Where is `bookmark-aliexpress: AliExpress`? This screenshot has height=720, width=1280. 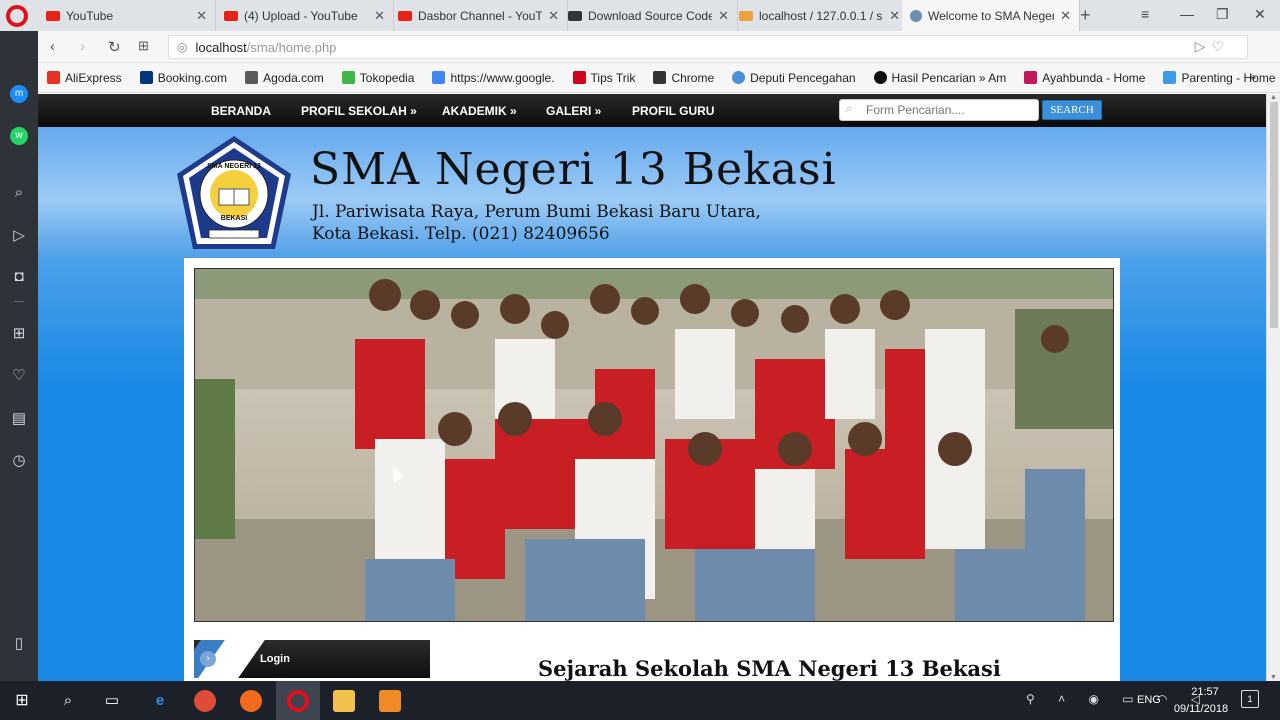 bookmark-aliexpress: AliExpress is located at coordinates (84, 78).